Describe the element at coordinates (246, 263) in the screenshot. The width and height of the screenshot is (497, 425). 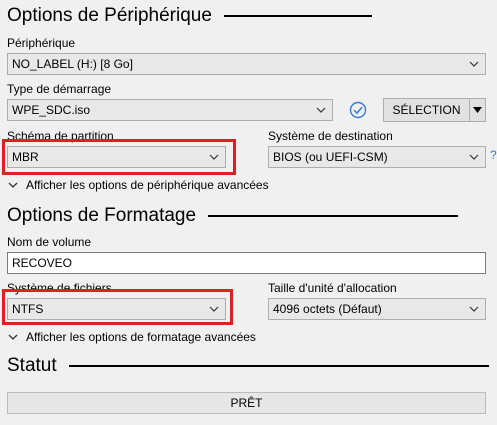
I see `volume-name-input: RECOVEO` at that location.